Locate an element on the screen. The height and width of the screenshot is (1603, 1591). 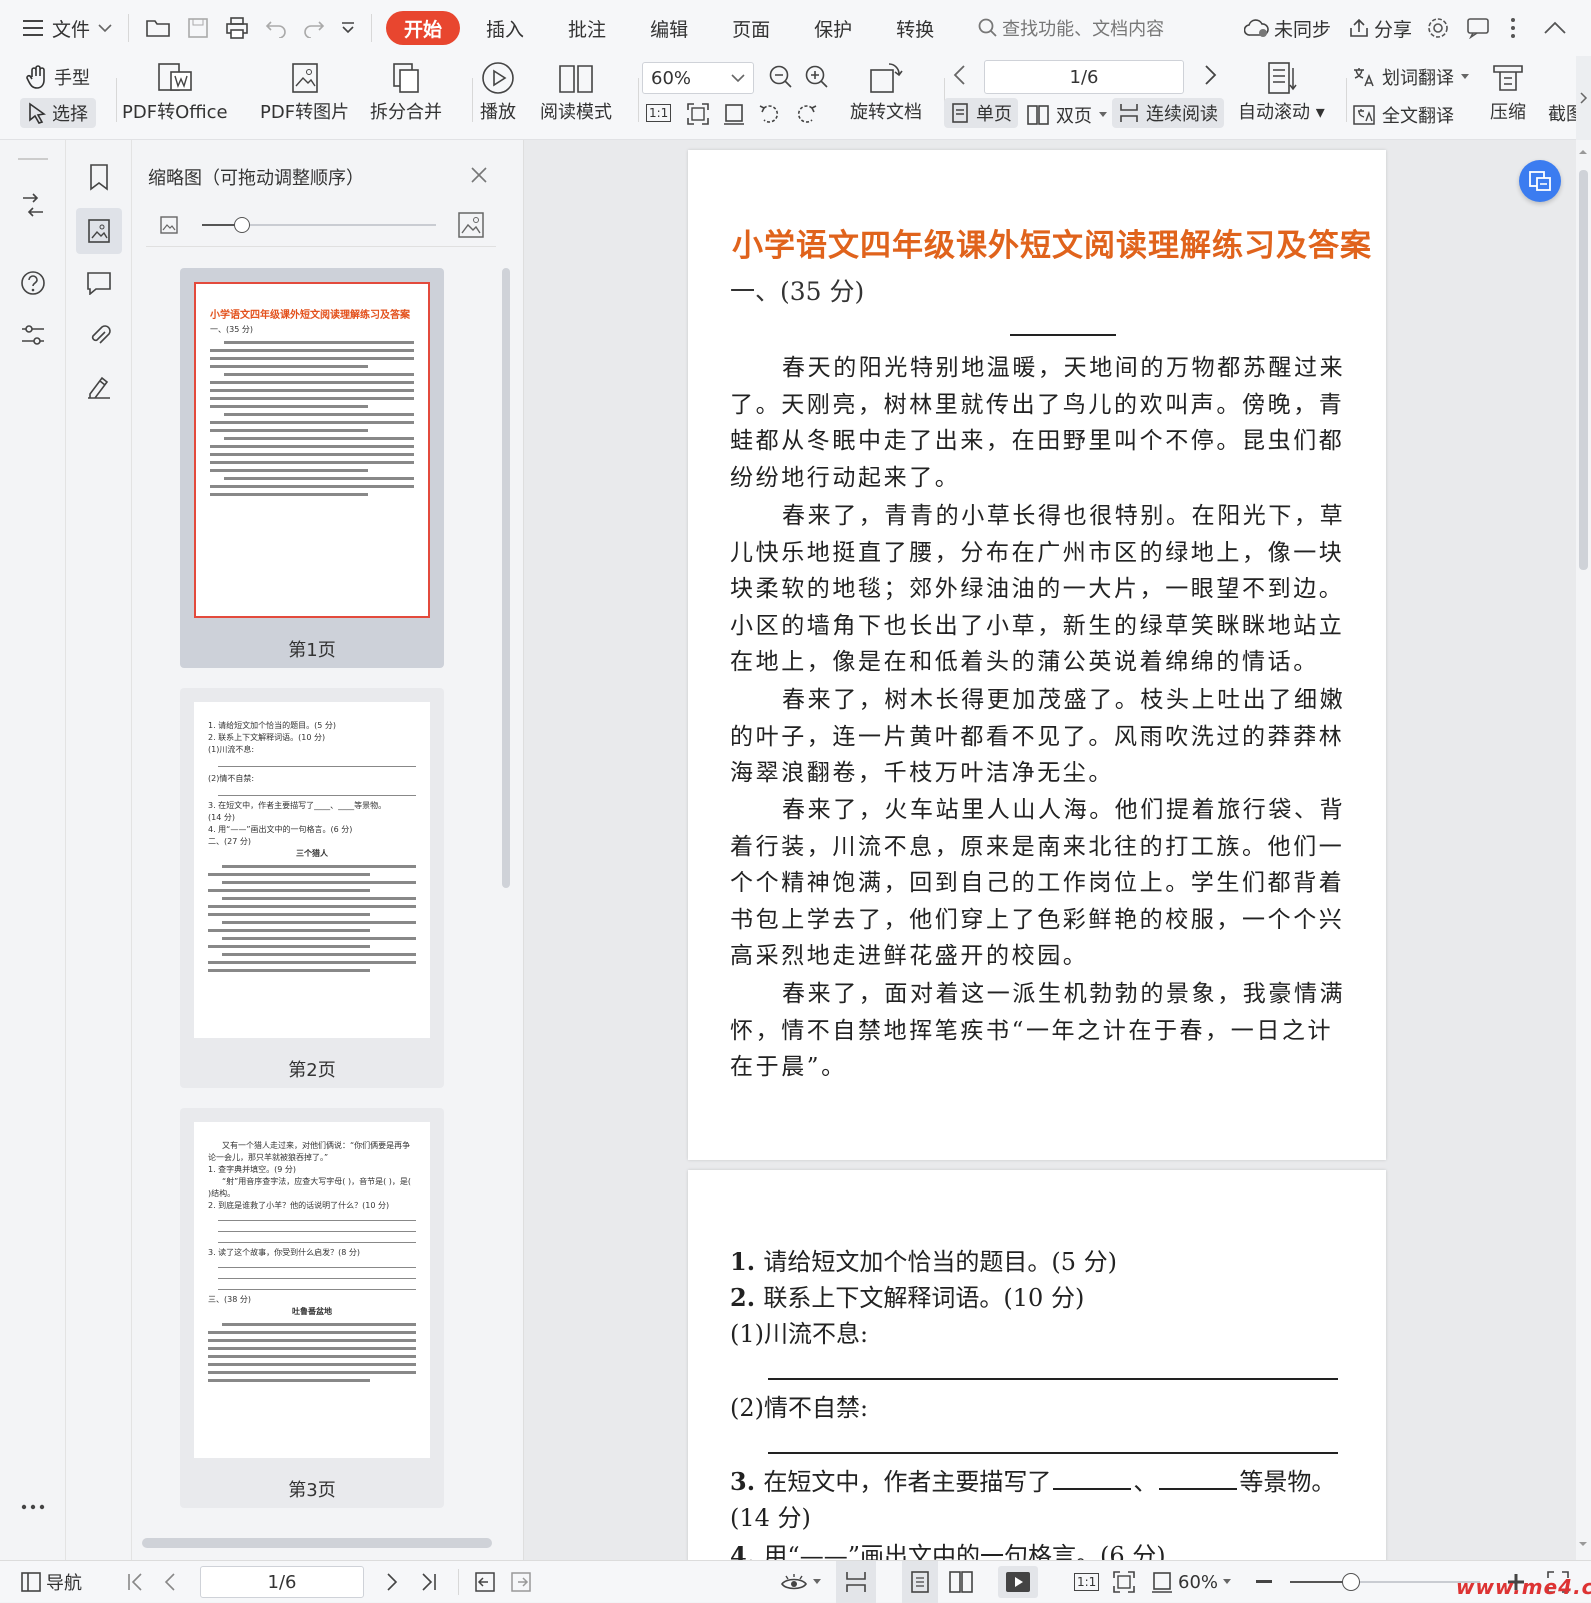
zoom-slider-thumb is located at coordinates (1351, 1582).